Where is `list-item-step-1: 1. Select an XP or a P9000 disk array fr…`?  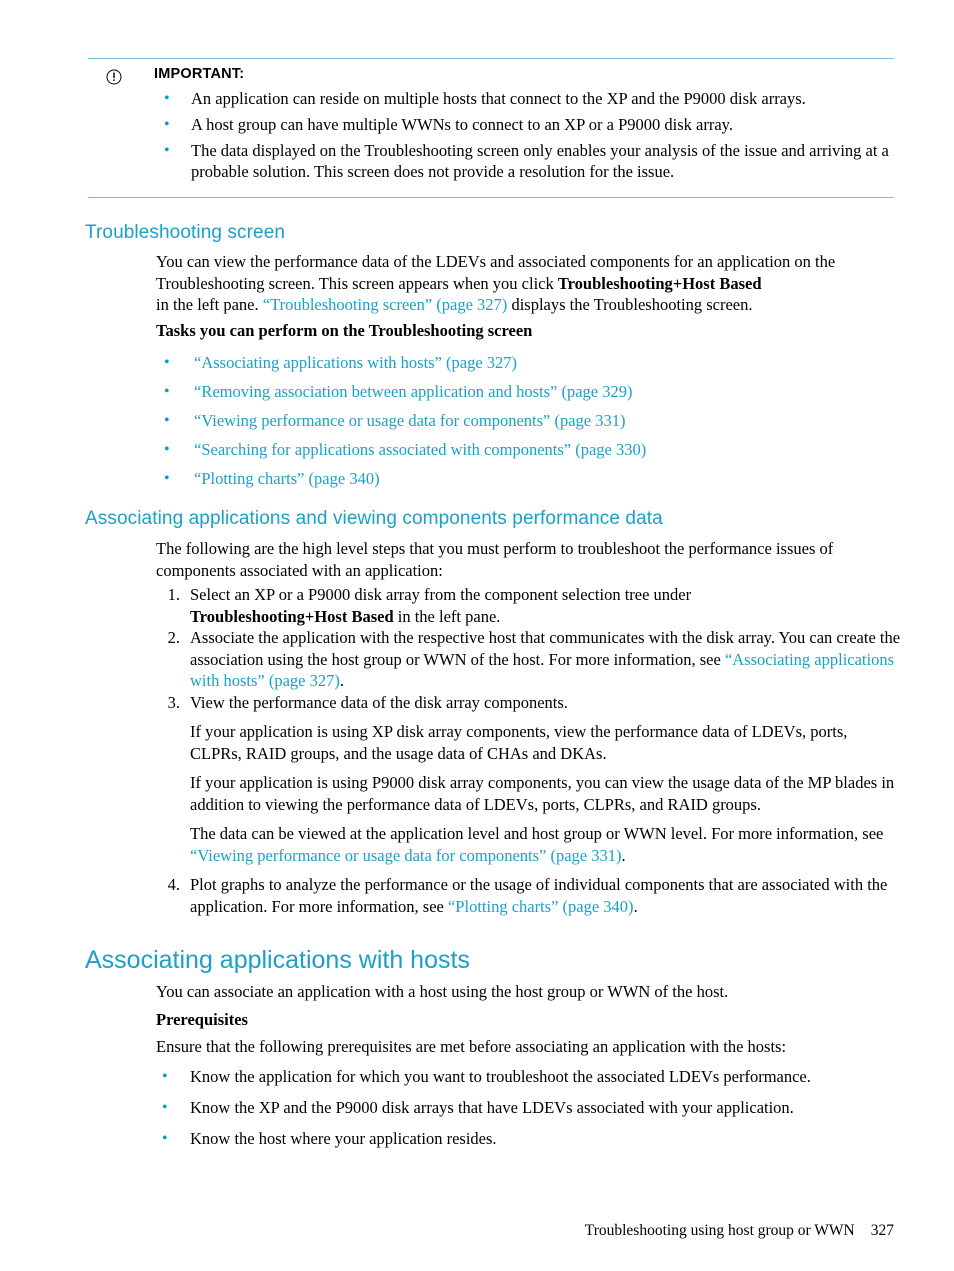
list-item-step-1: 1. Select an XP or a P9000 disk array fr… is located at coordinates (528, 605).